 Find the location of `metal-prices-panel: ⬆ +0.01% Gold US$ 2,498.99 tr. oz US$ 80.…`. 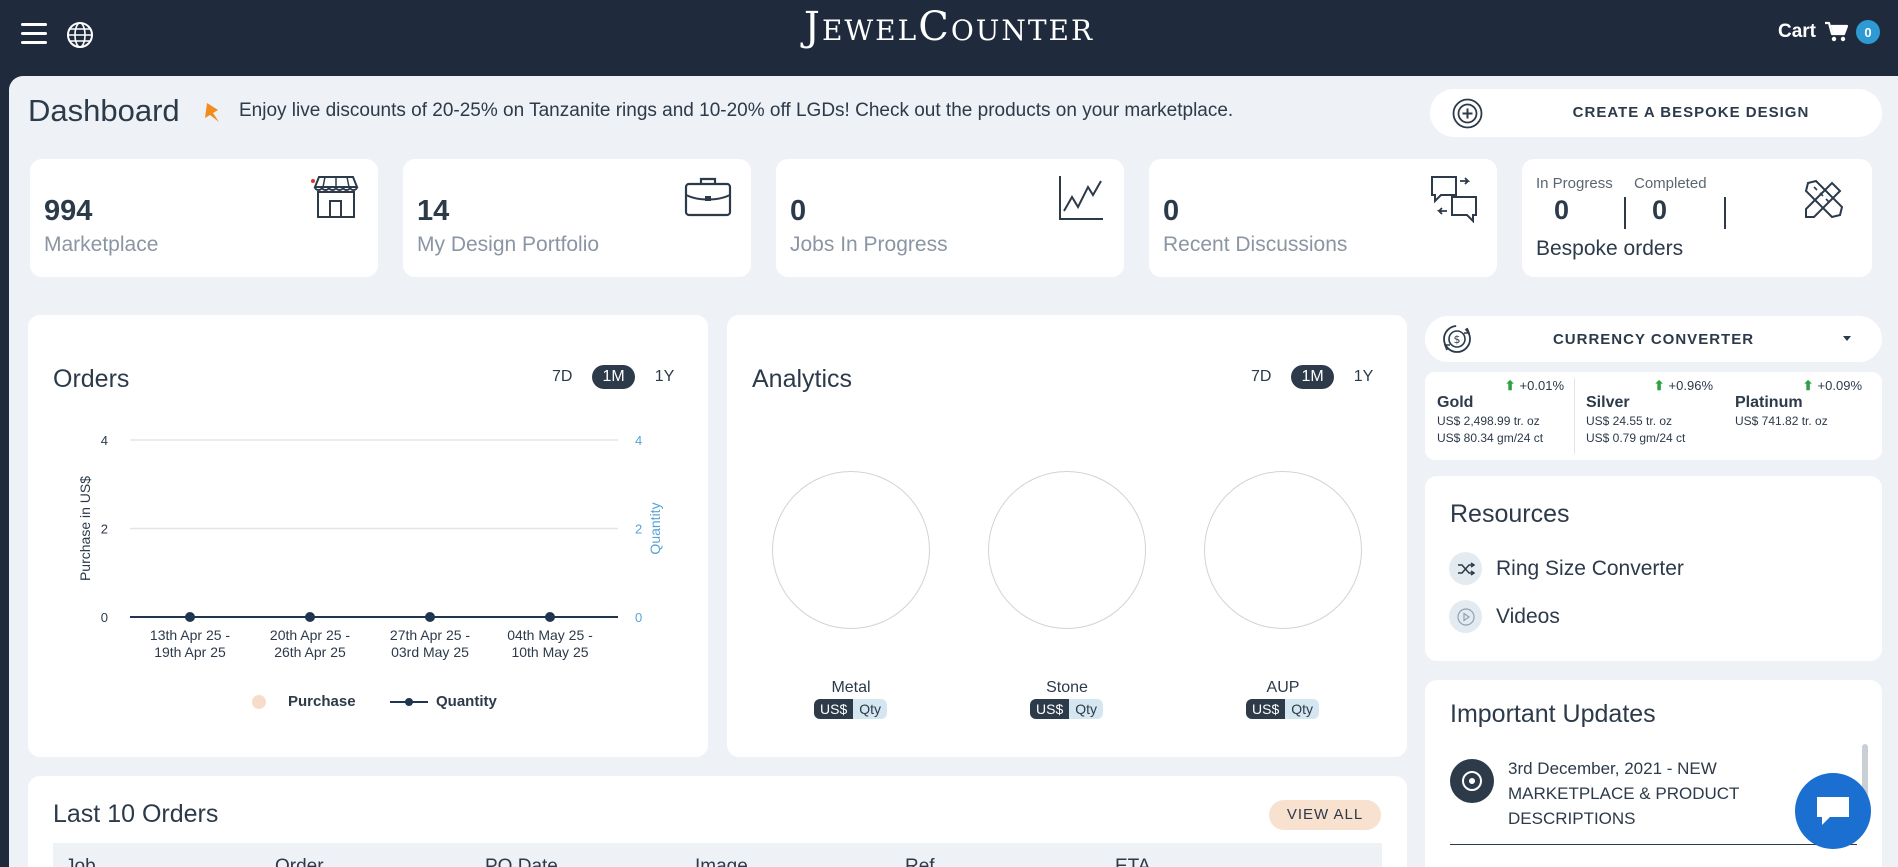

metal-prices-panel: ⬆ +0.01% Gold US$ 2,498.99 tr. oz US$ 80.… is located at coordinates (1653, 416).